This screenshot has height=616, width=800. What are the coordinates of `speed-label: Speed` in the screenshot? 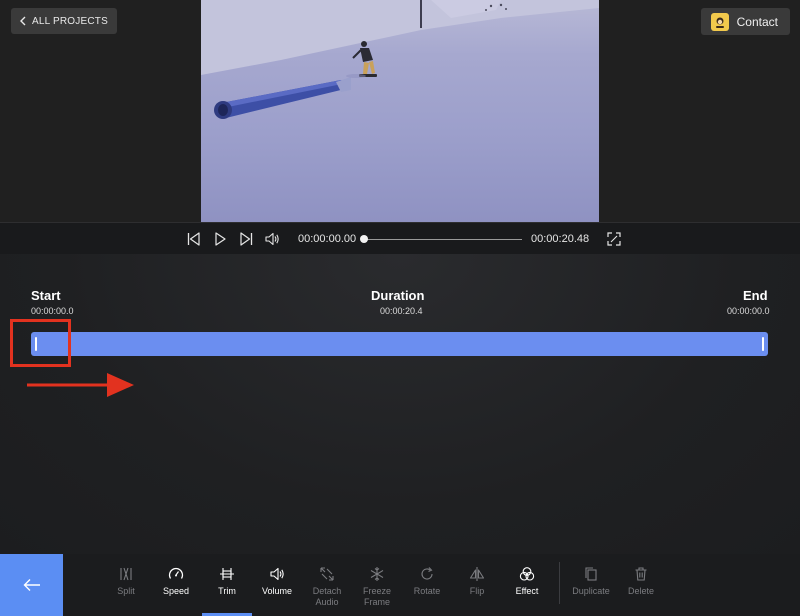 It's located at (176, 591).